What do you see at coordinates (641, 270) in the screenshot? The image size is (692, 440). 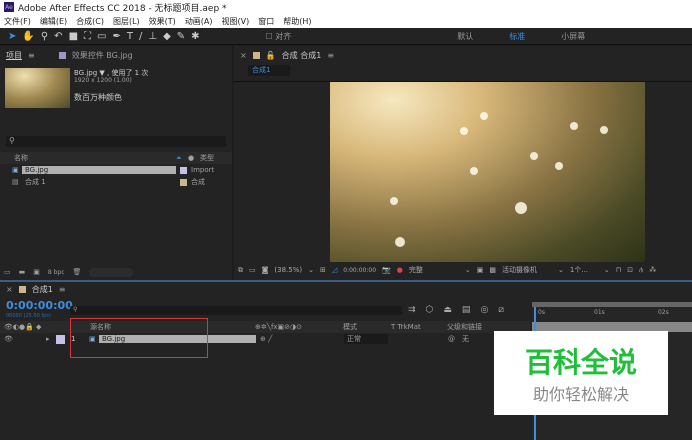 I see `fast-previews-icon: ⫛` at bounding box center [641, 270].